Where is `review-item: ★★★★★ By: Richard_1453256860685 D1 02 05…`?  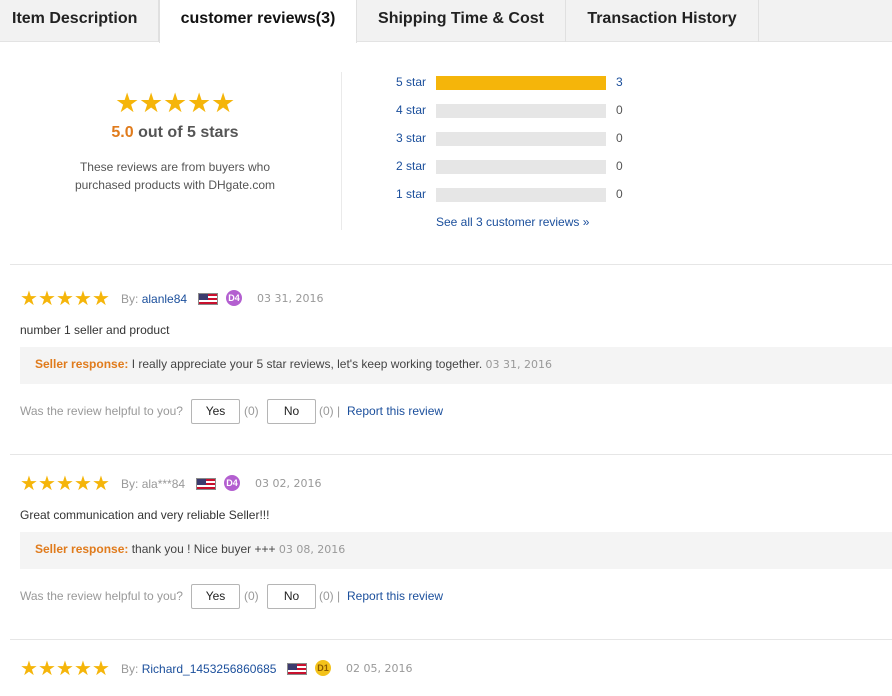 review-item: ★★★★★ By: Richard_1453256860685 D1 02 05… is located at coordinates (456, 671).